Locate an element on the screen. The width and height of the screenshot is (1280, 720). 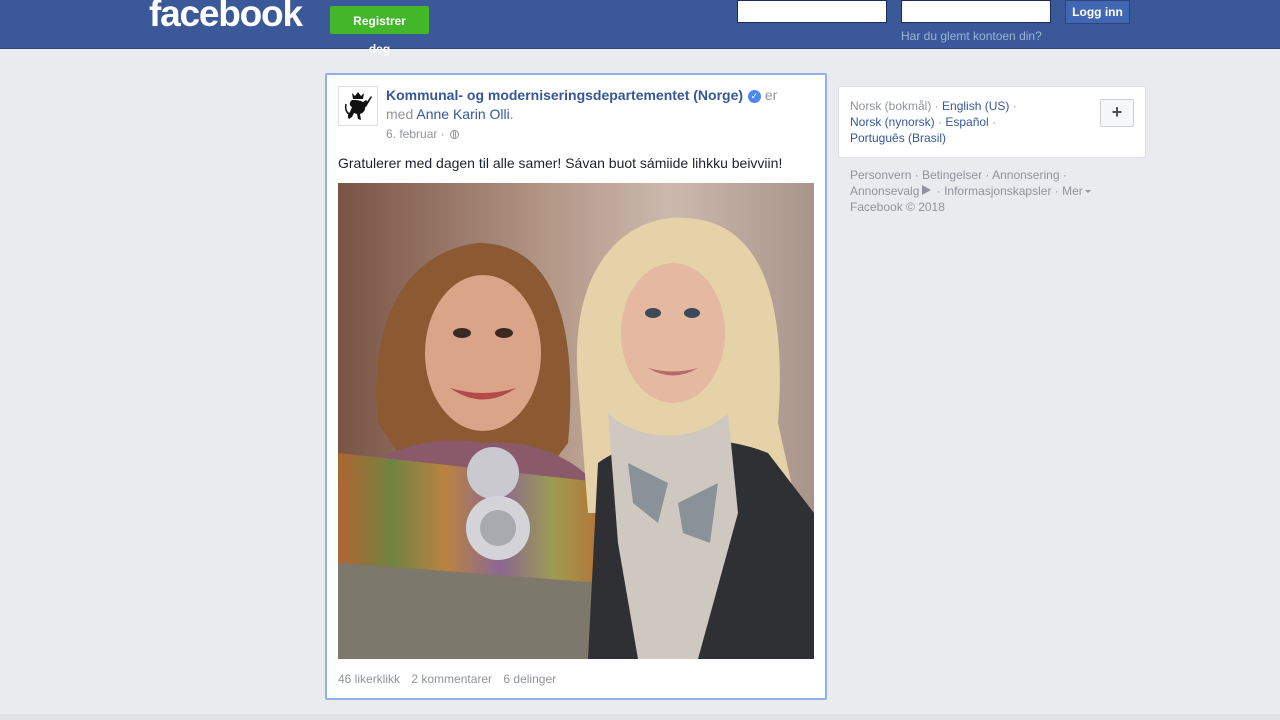
password-input is located at coordinates (976, 11).